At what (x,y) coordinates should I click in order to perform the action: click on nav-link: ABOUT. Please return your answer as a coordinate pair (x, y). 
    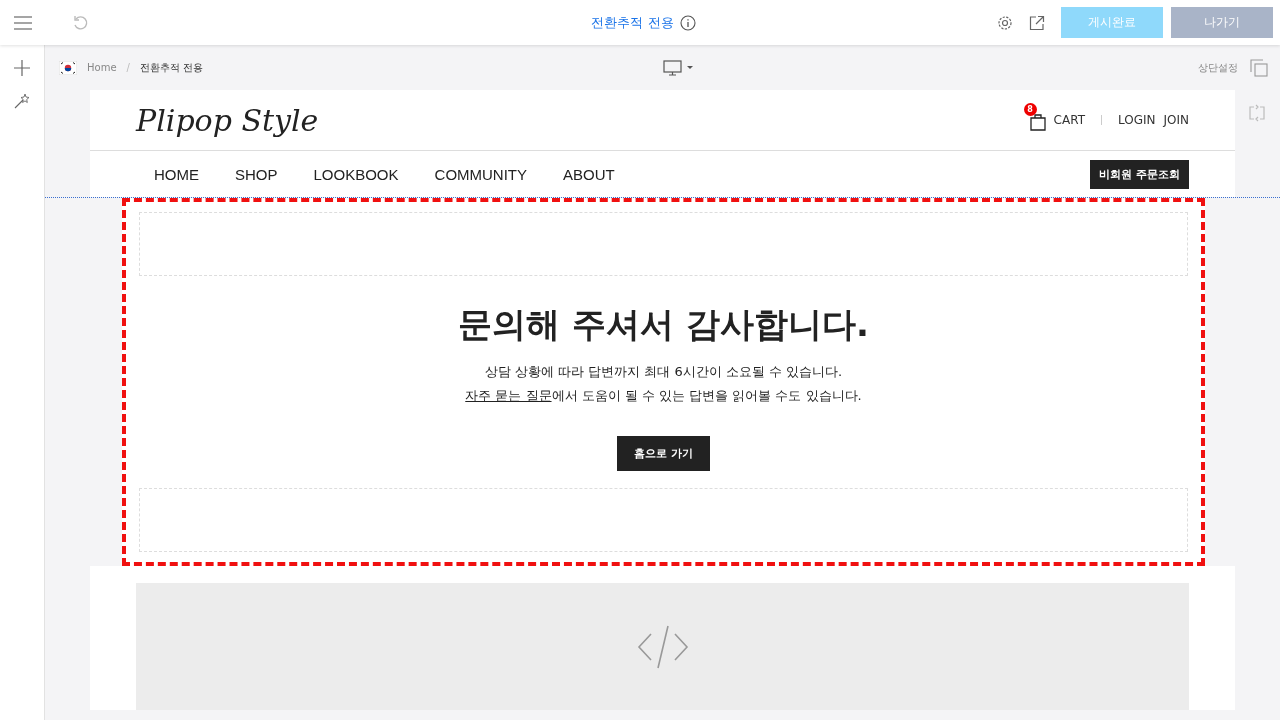
    Looking at the image, I should click on (589, 174).